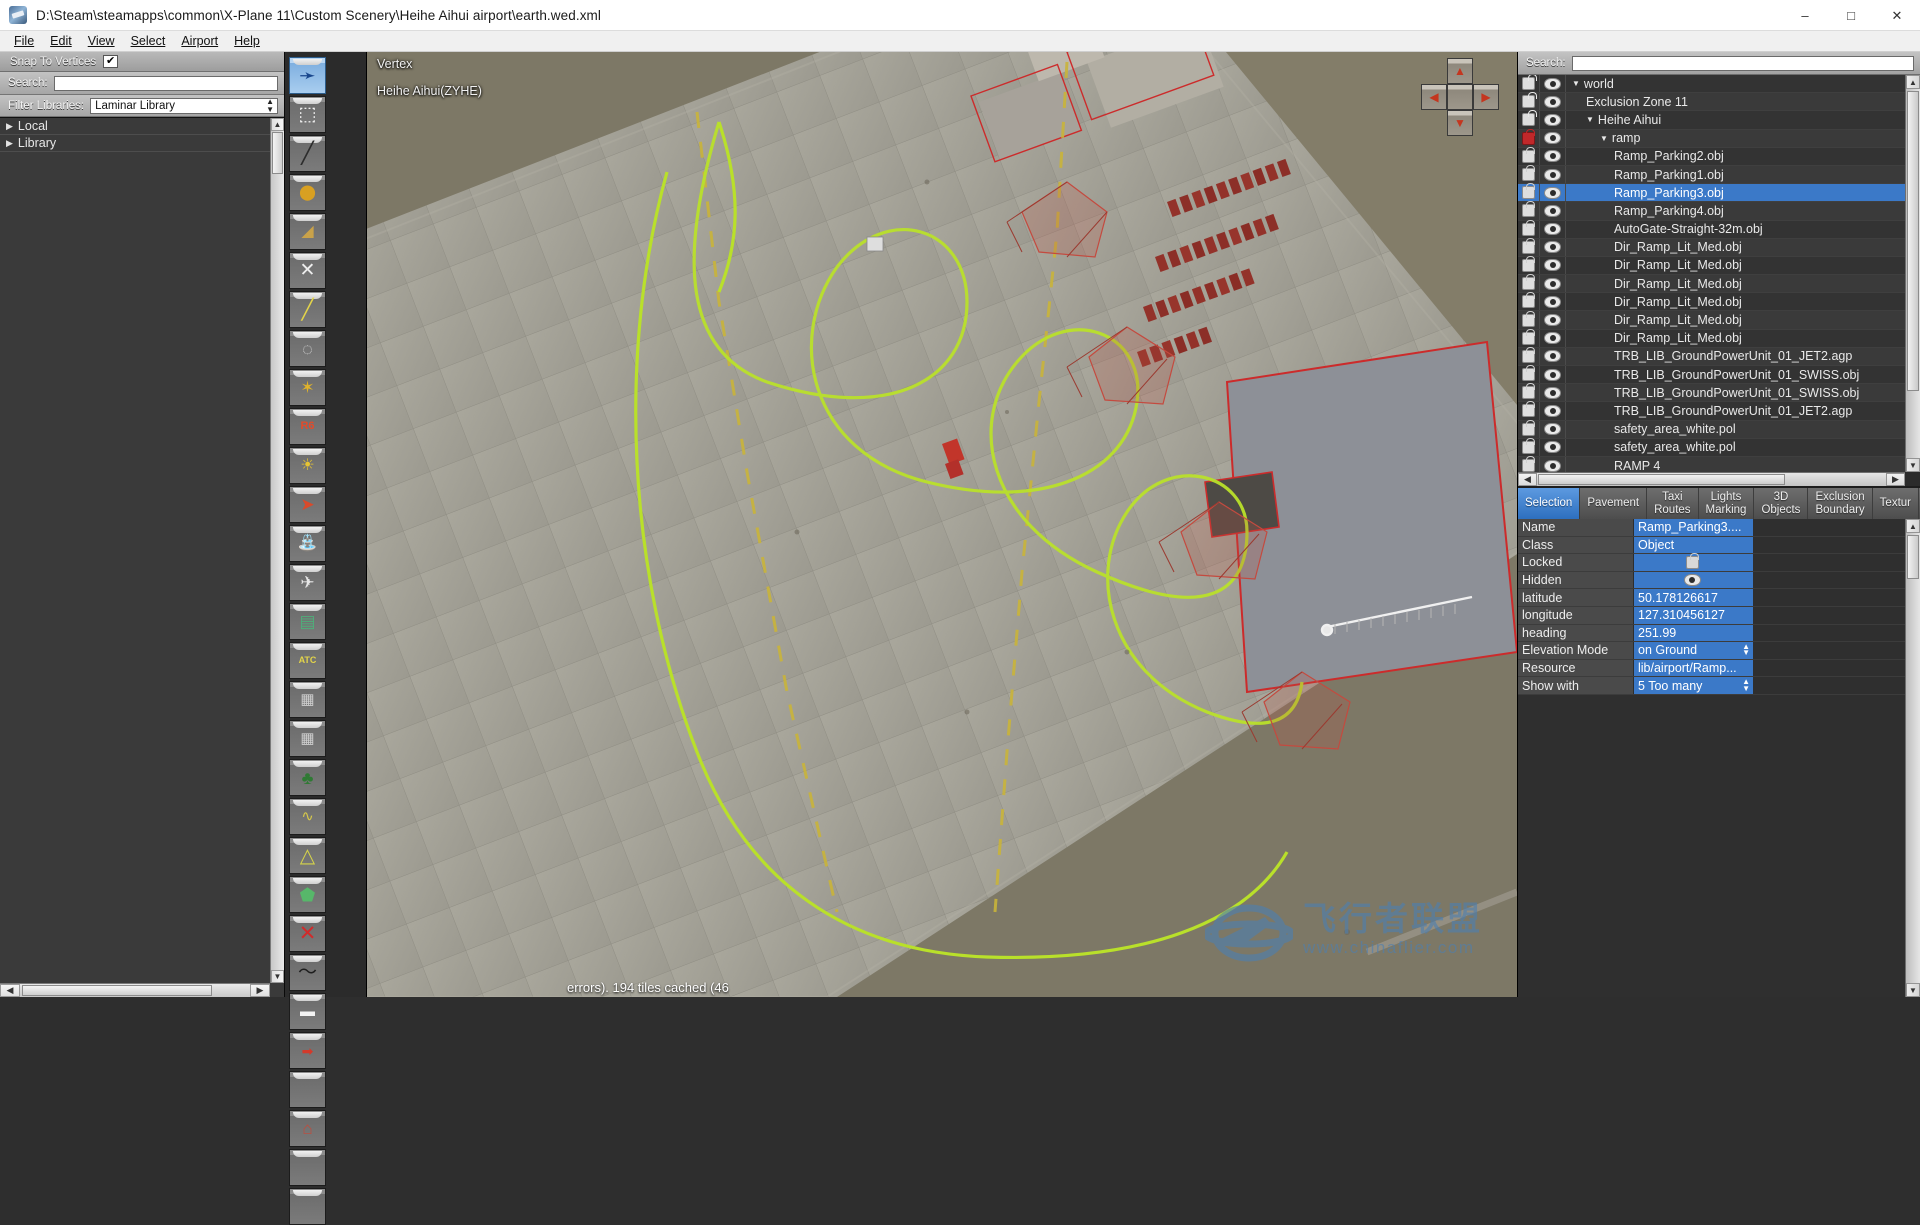 The width and height of the screenshot is (1920, 1225). I want to click on library-tree-node-local: ▶ Local, so click(142, 126).